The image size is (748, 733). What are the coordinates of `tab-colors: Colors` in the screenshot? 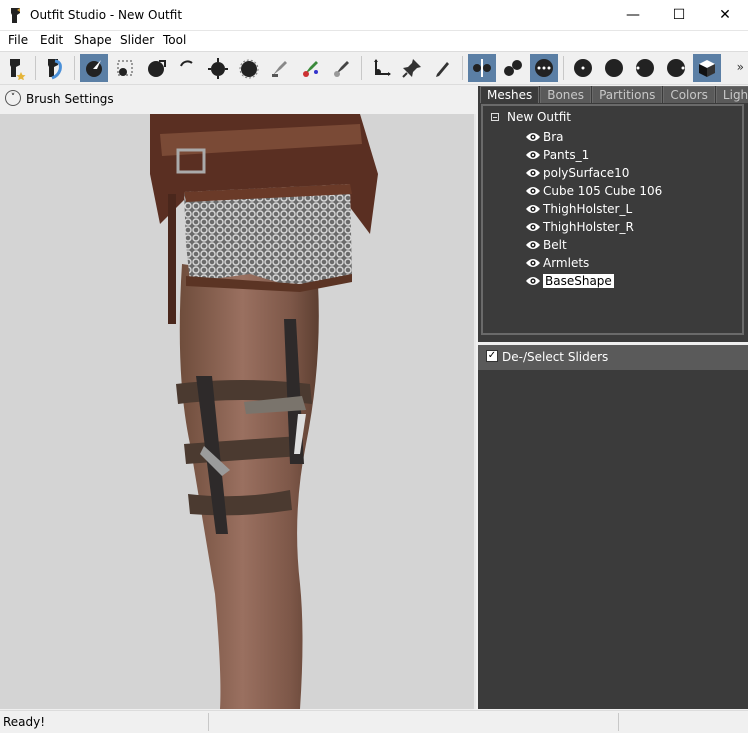 It's located at (689, 94).